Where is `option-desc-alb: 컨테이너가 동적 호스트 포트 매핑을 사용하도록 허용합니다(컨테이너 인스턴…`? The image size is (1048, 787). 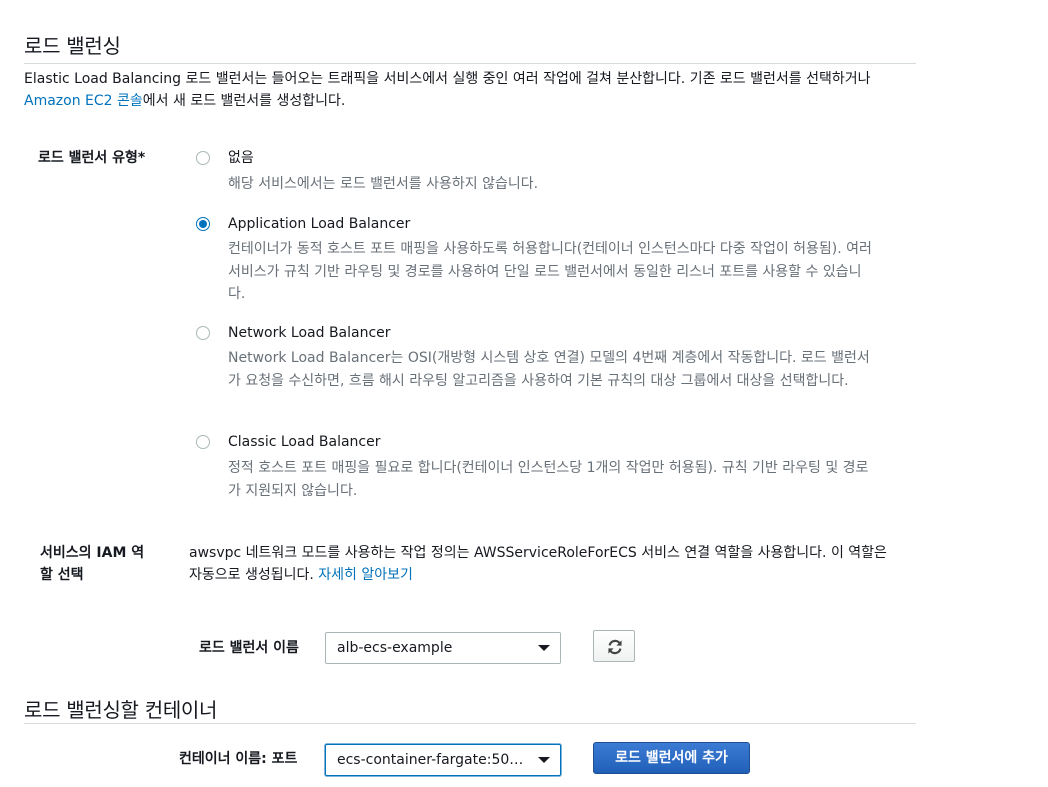
option-desc-alb: 컨테이너가 동적 호스트 포트 매핑을 사용하도록 허용합니다(컨테이너 인스턴… is located at coordinates (550, 271).